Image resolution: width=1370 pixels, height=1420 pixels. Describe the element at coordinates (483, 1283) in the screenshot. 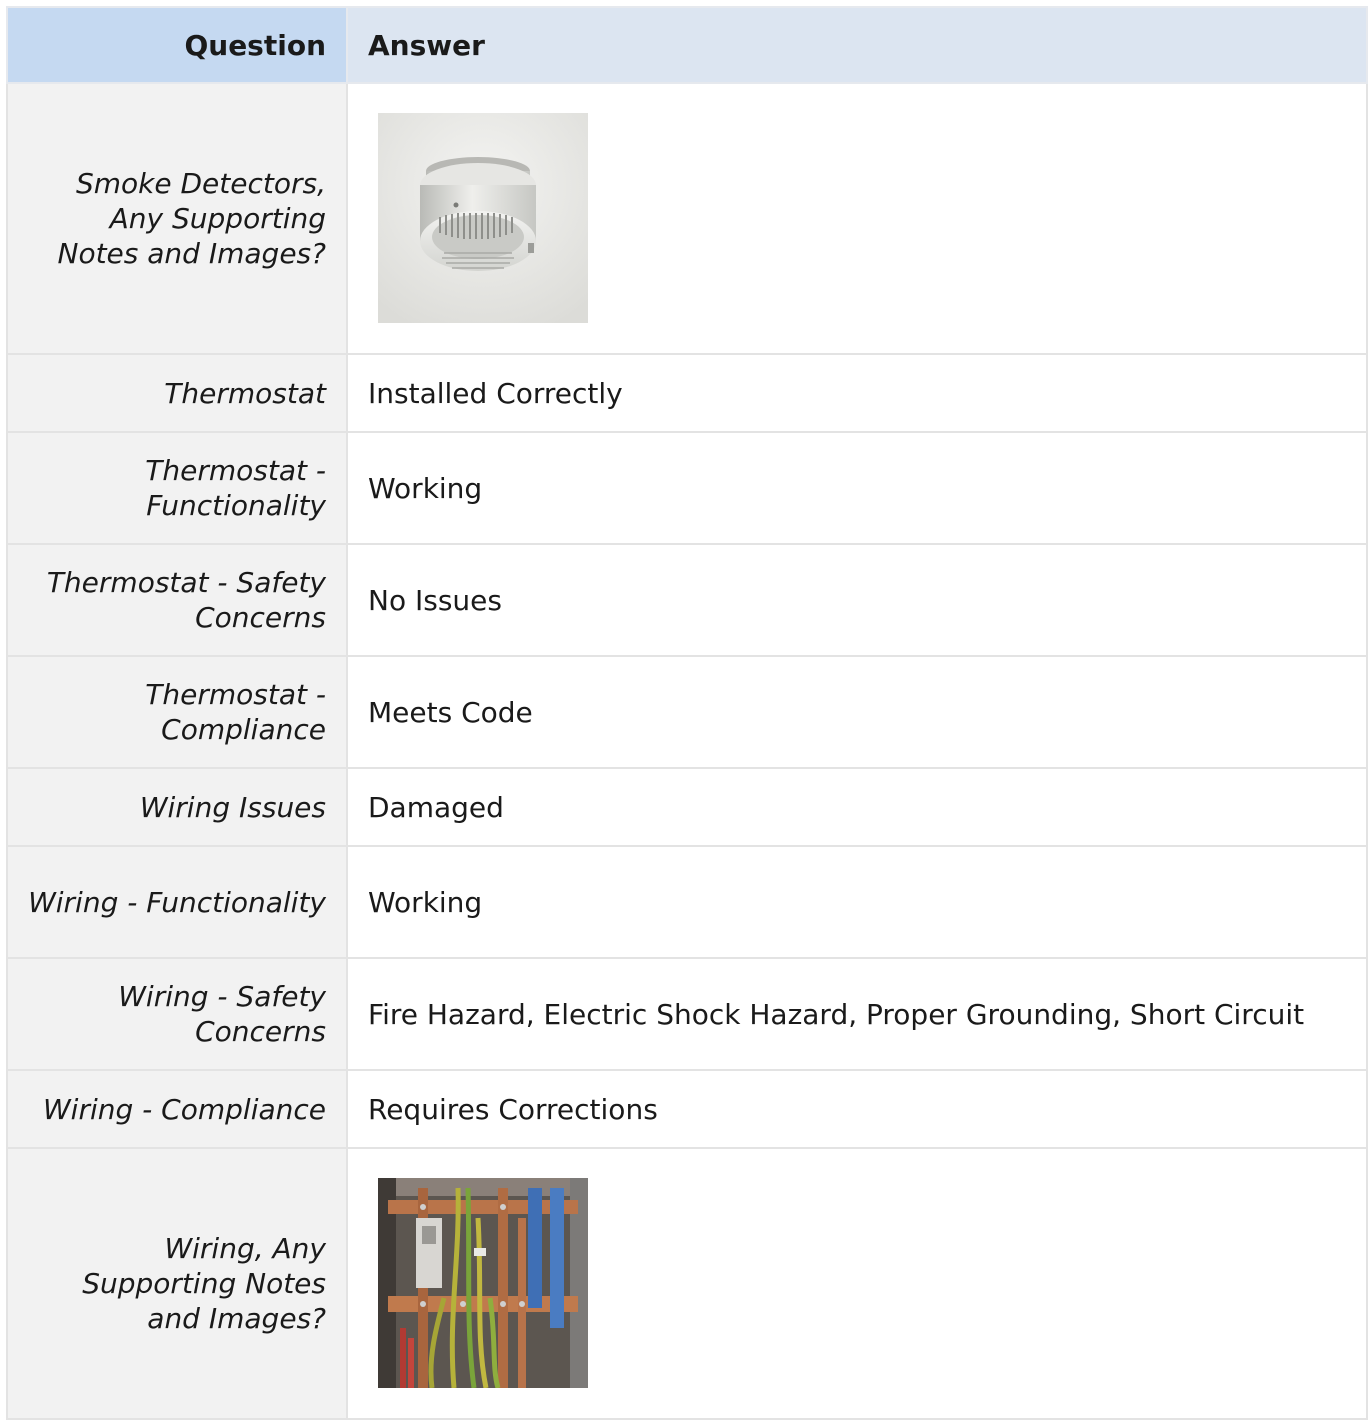

I see `electrical-wiring-photo` at that location.